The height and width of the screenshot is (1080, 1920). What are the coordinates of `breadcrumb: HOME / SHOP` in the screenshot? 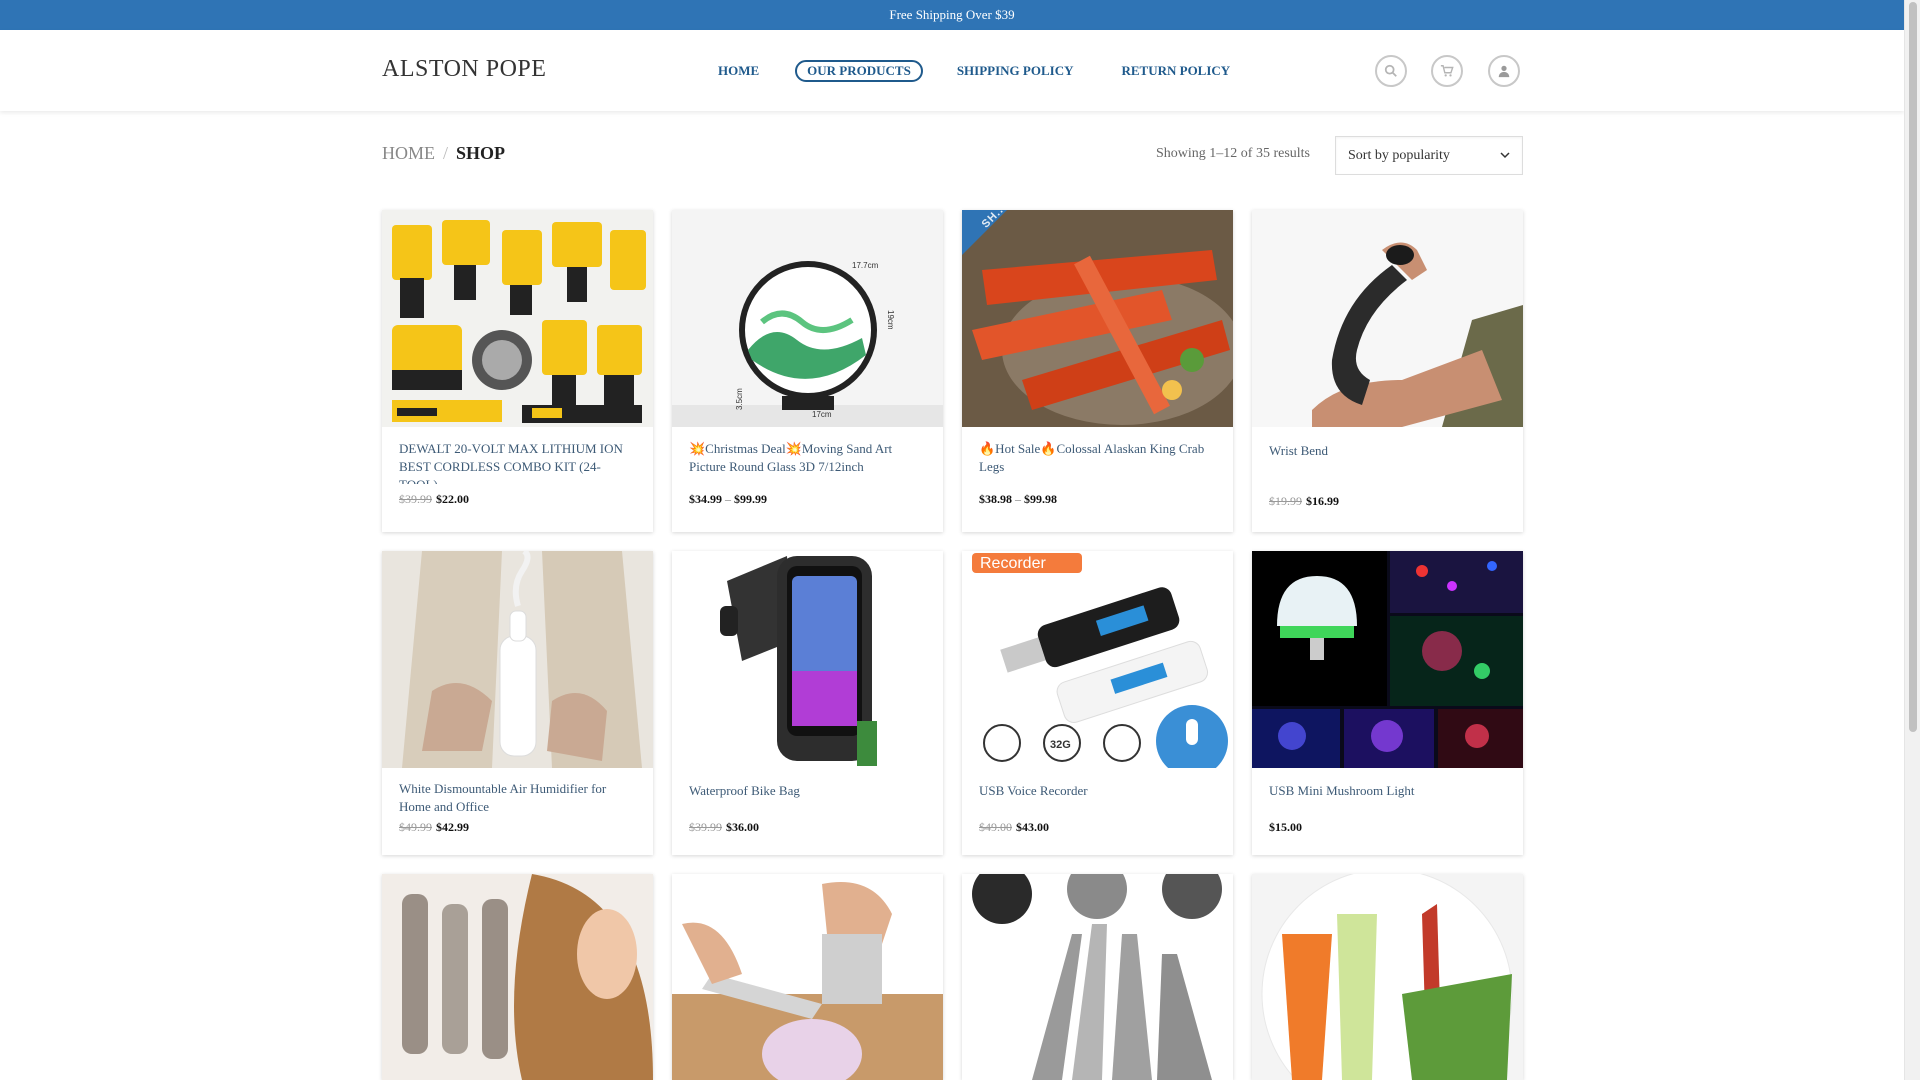 It's located at (443, 153).